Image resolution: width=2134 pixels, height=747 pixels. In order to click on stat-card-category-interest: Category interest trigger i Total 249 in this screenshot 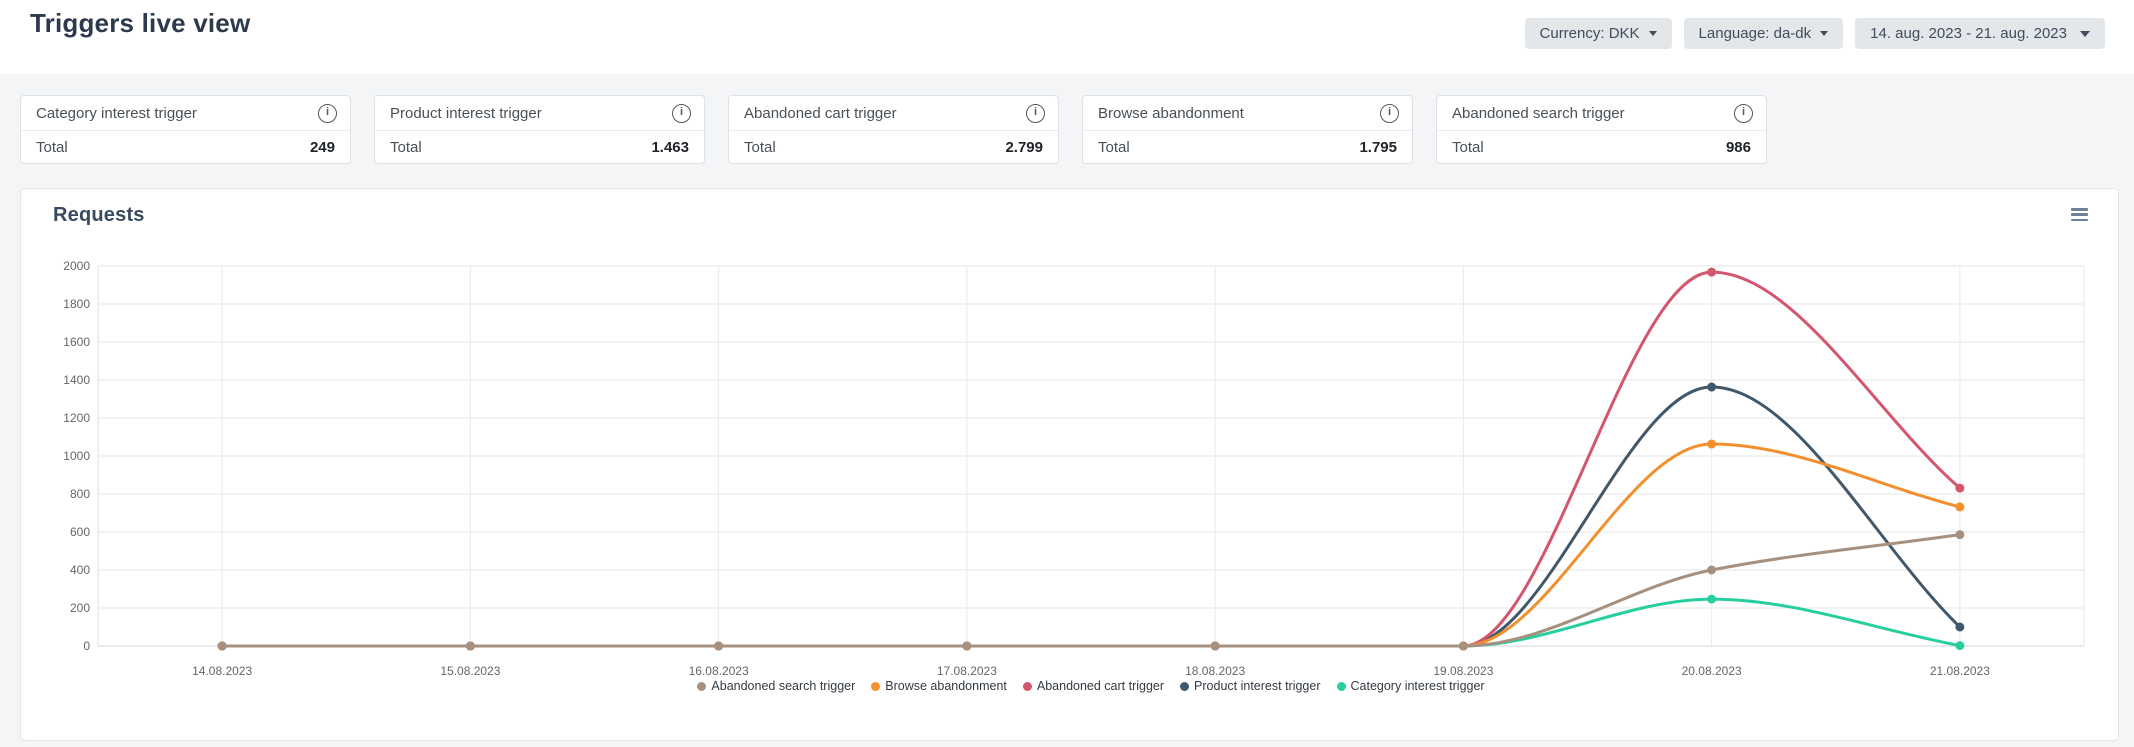, I will do `click(185, 129)`.